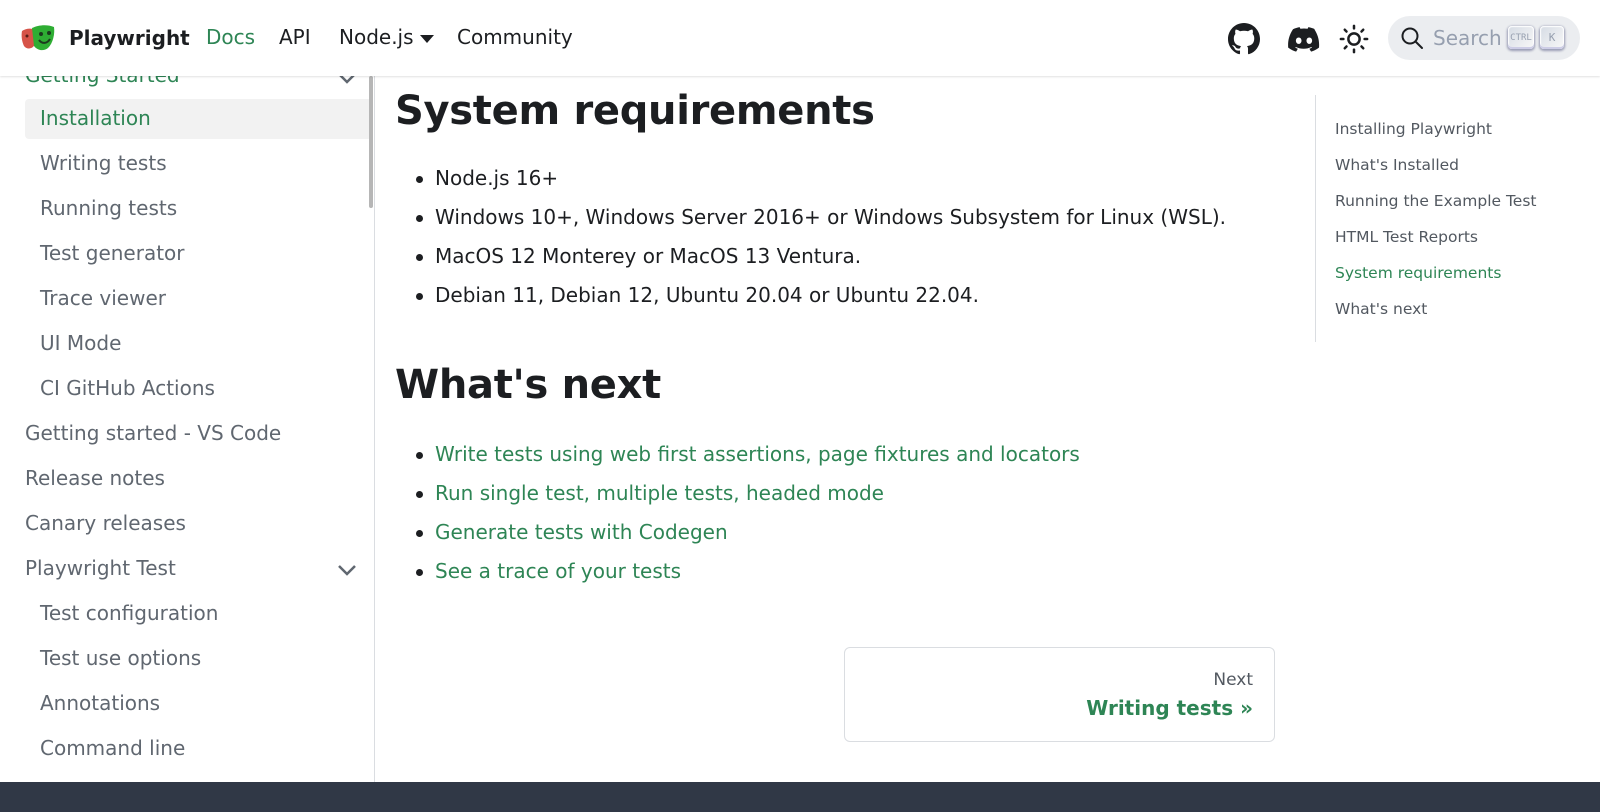 Image resolution: width=1600 pixels, height=812 pixels. What do you see at coordinates (95, 118) in the screenshot?
I see `sidebar-item-installation: Installation` at bounding box center [95, 118].